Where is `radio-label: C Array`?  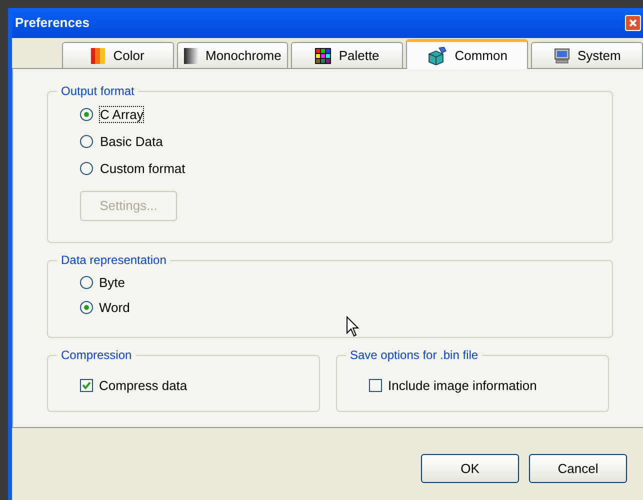 radio-label: C Array is located at coordinates (121, 114).